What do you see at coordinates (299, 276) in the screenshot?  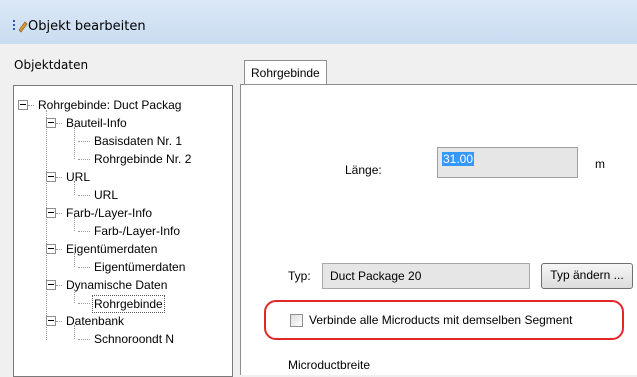 I see `type-label: Typ:` at bounding box center [299, 276].